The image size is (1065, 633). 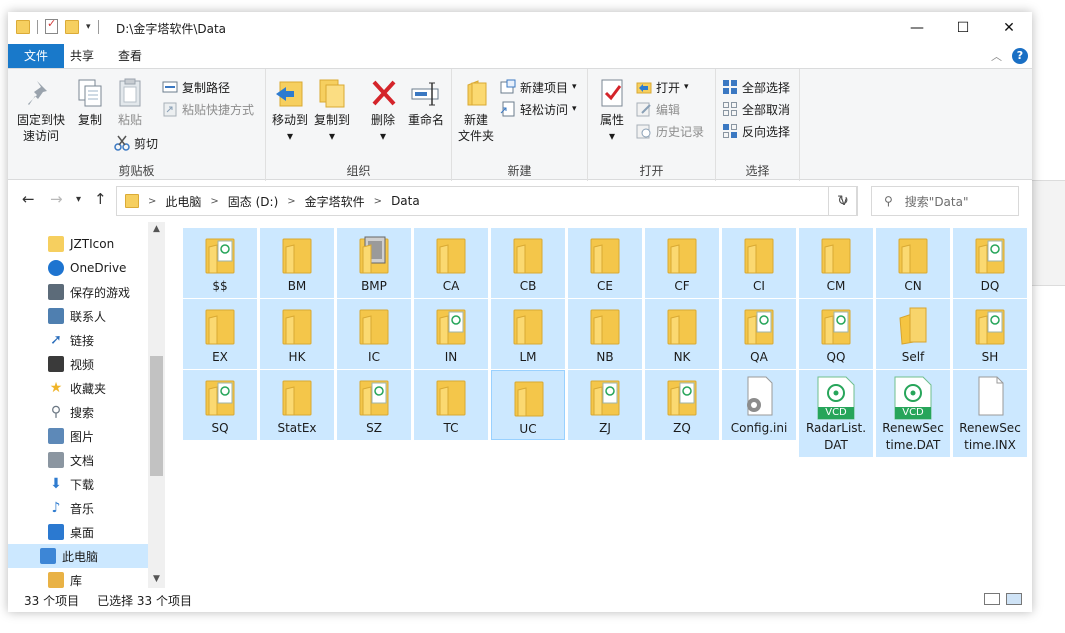 I want to click on file-item: BM, so click(x=297, y=263).